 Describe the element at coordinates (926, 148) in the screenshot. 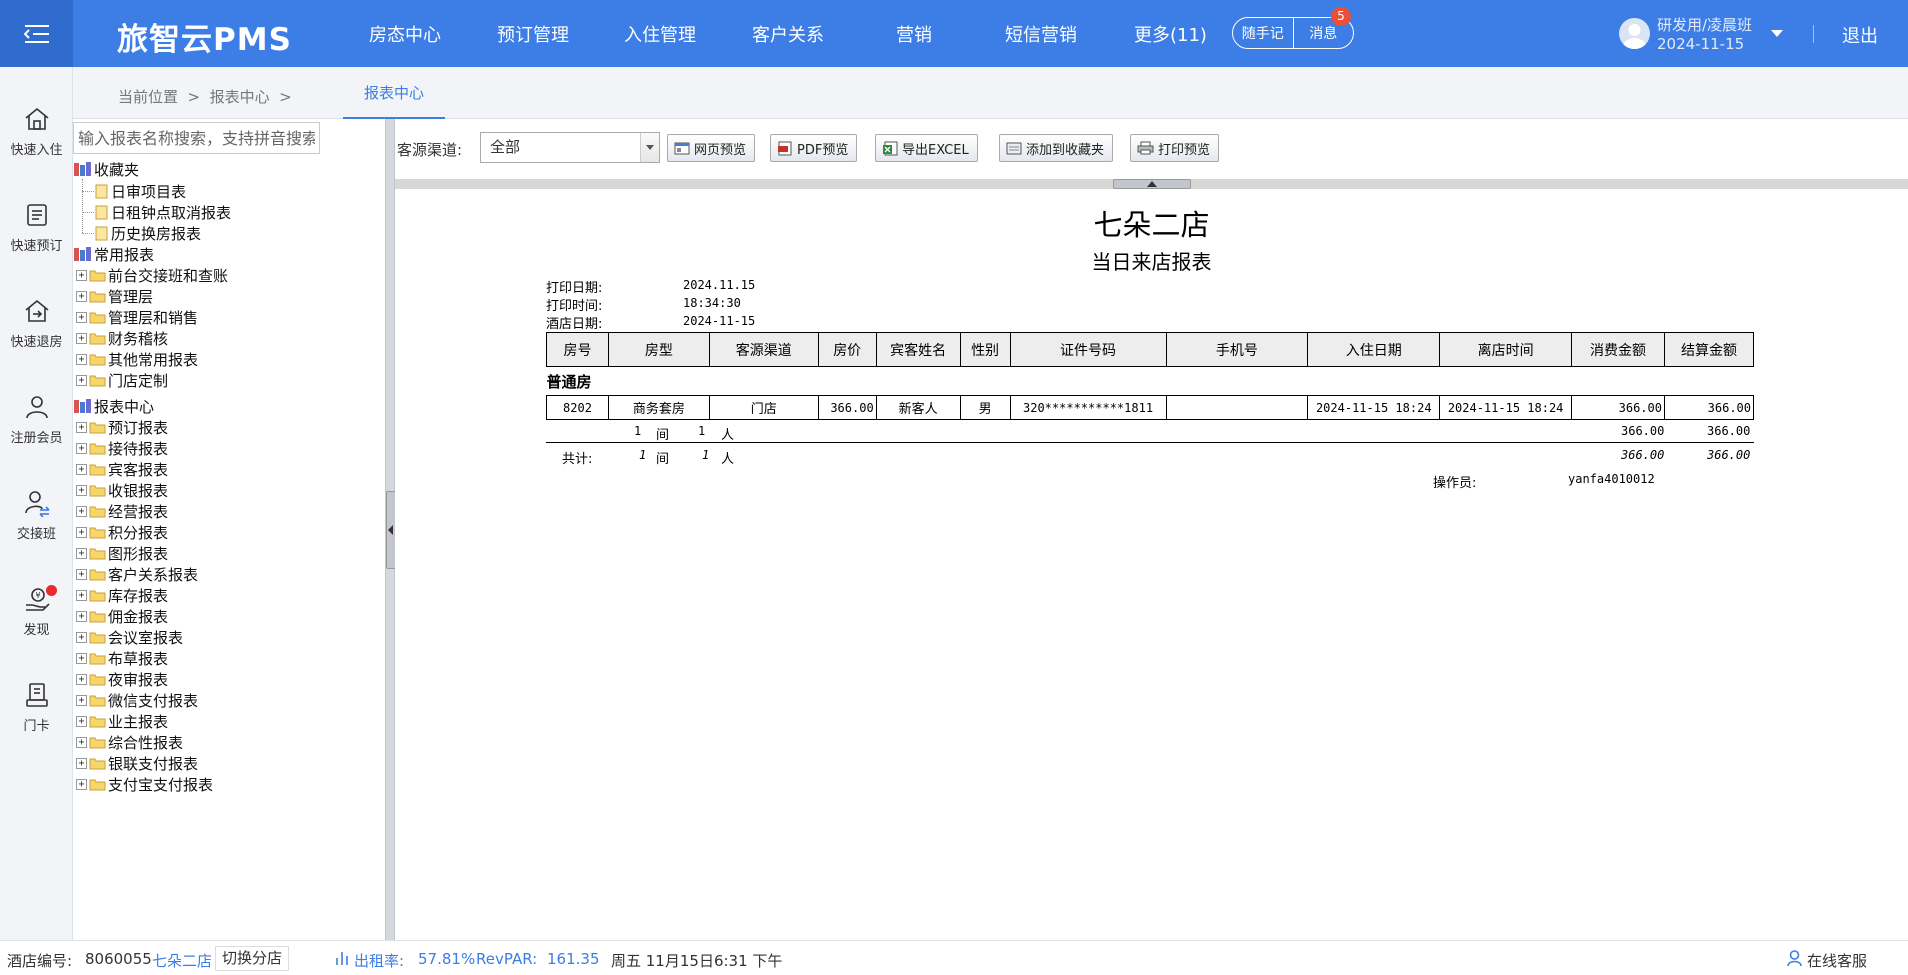

I see `export-excel-button: 导出EXCEL` at that location.